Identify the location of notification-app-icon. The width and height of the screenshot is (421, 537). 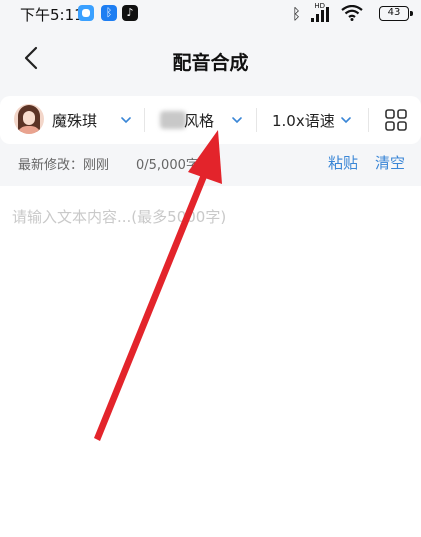
(86, 13).